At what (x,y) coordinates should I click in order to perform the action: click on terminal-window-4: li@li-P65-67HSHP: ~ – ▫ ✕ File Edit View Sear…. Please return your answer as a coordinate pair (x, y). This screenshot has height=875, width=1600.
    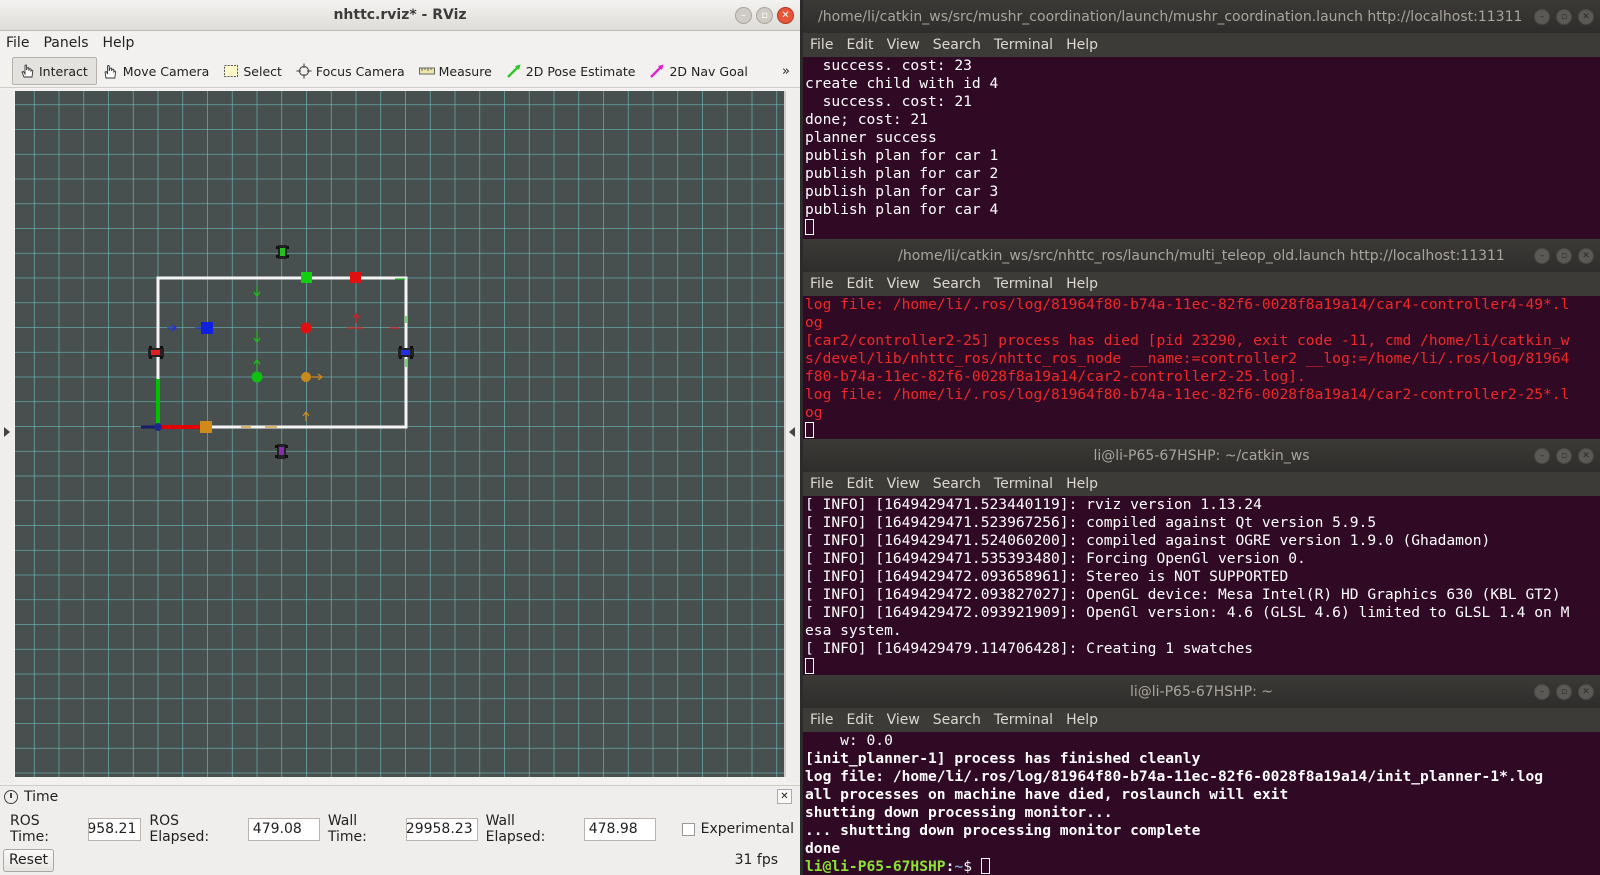
    Looking at the image, I should click on (1201, 775).